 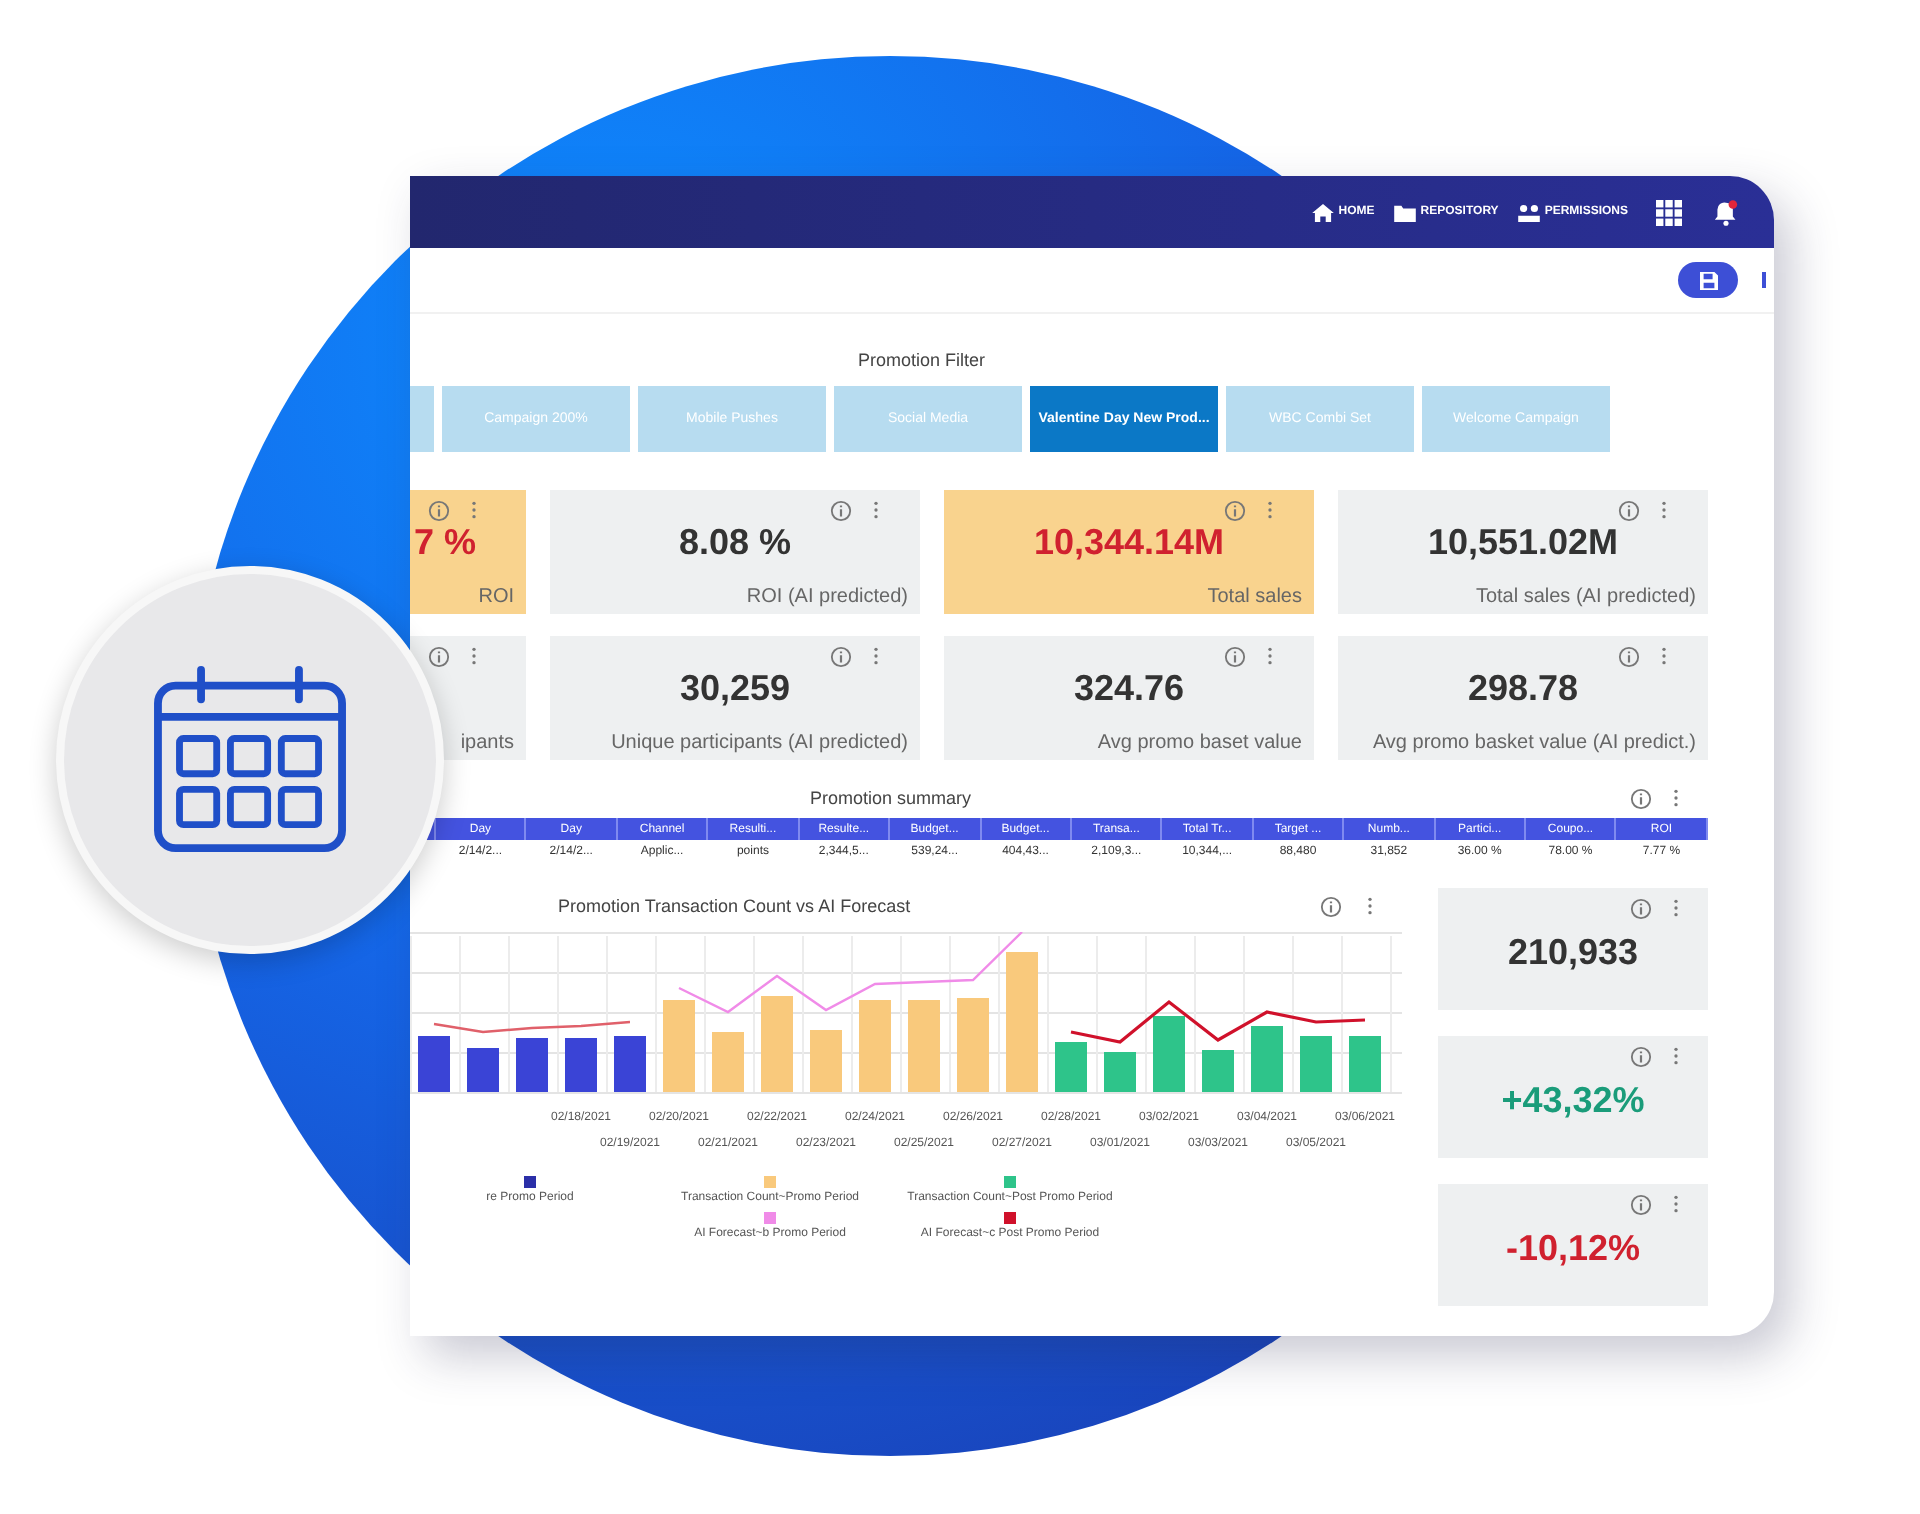 What do you see at coordinates (1523, 689) in the screenshot?
I see `kpi-value: 298.78` at bounding box center [1523, 689].